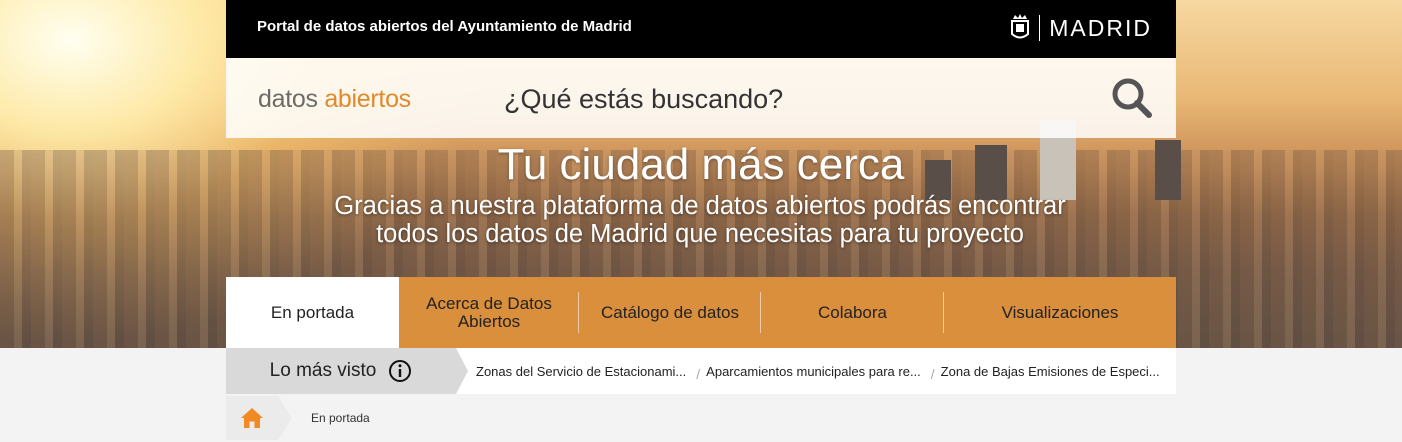  Describe the element at coordinates (701, 418) in the screenshot. I see `breadcrumb: En portada` at that location.